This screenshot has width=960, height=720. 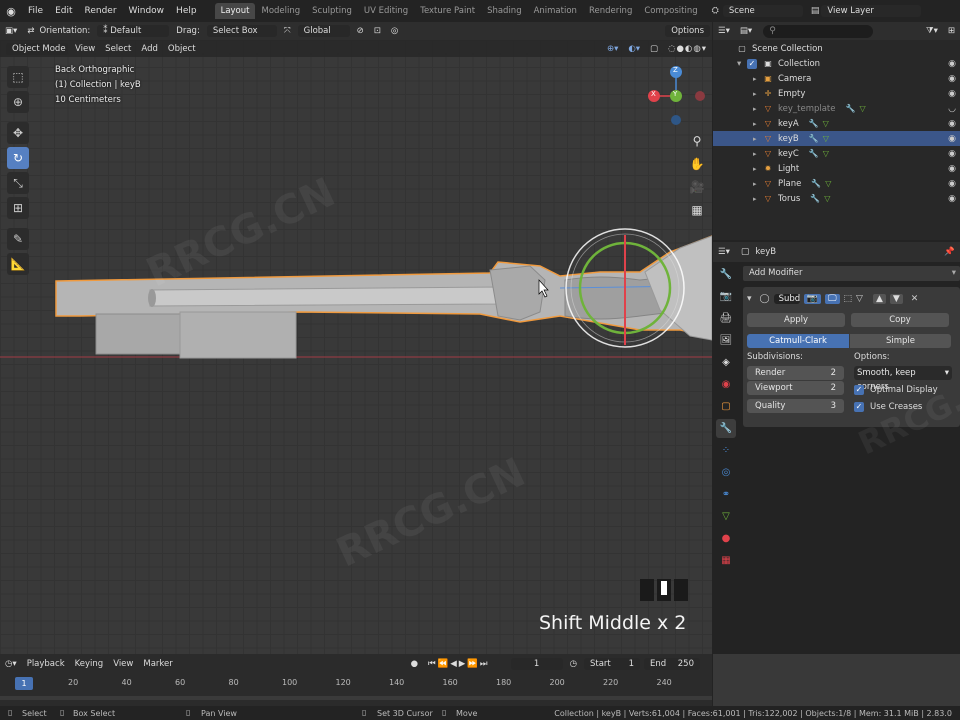 I want to click on tab-rendering: Rendering, so click(x=610, y=11).